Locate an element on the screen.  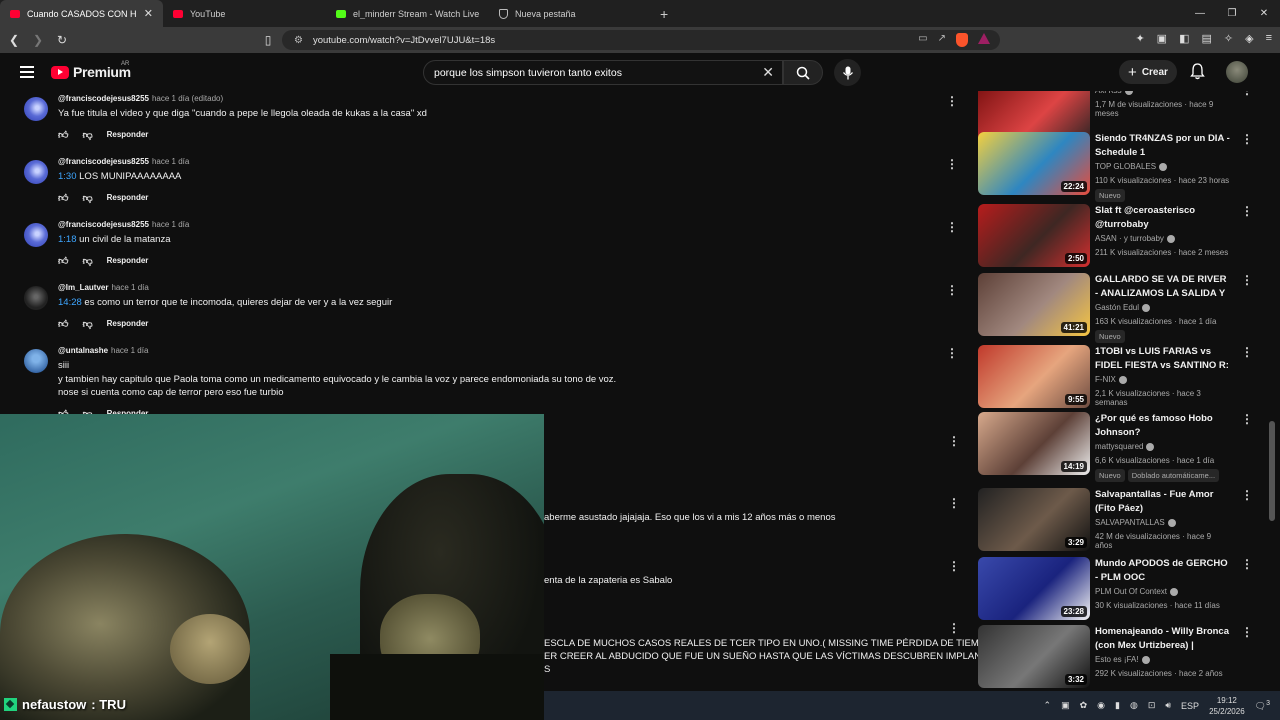
comment-time: hace 1 día (editado) is located at coordinates (187, 98).